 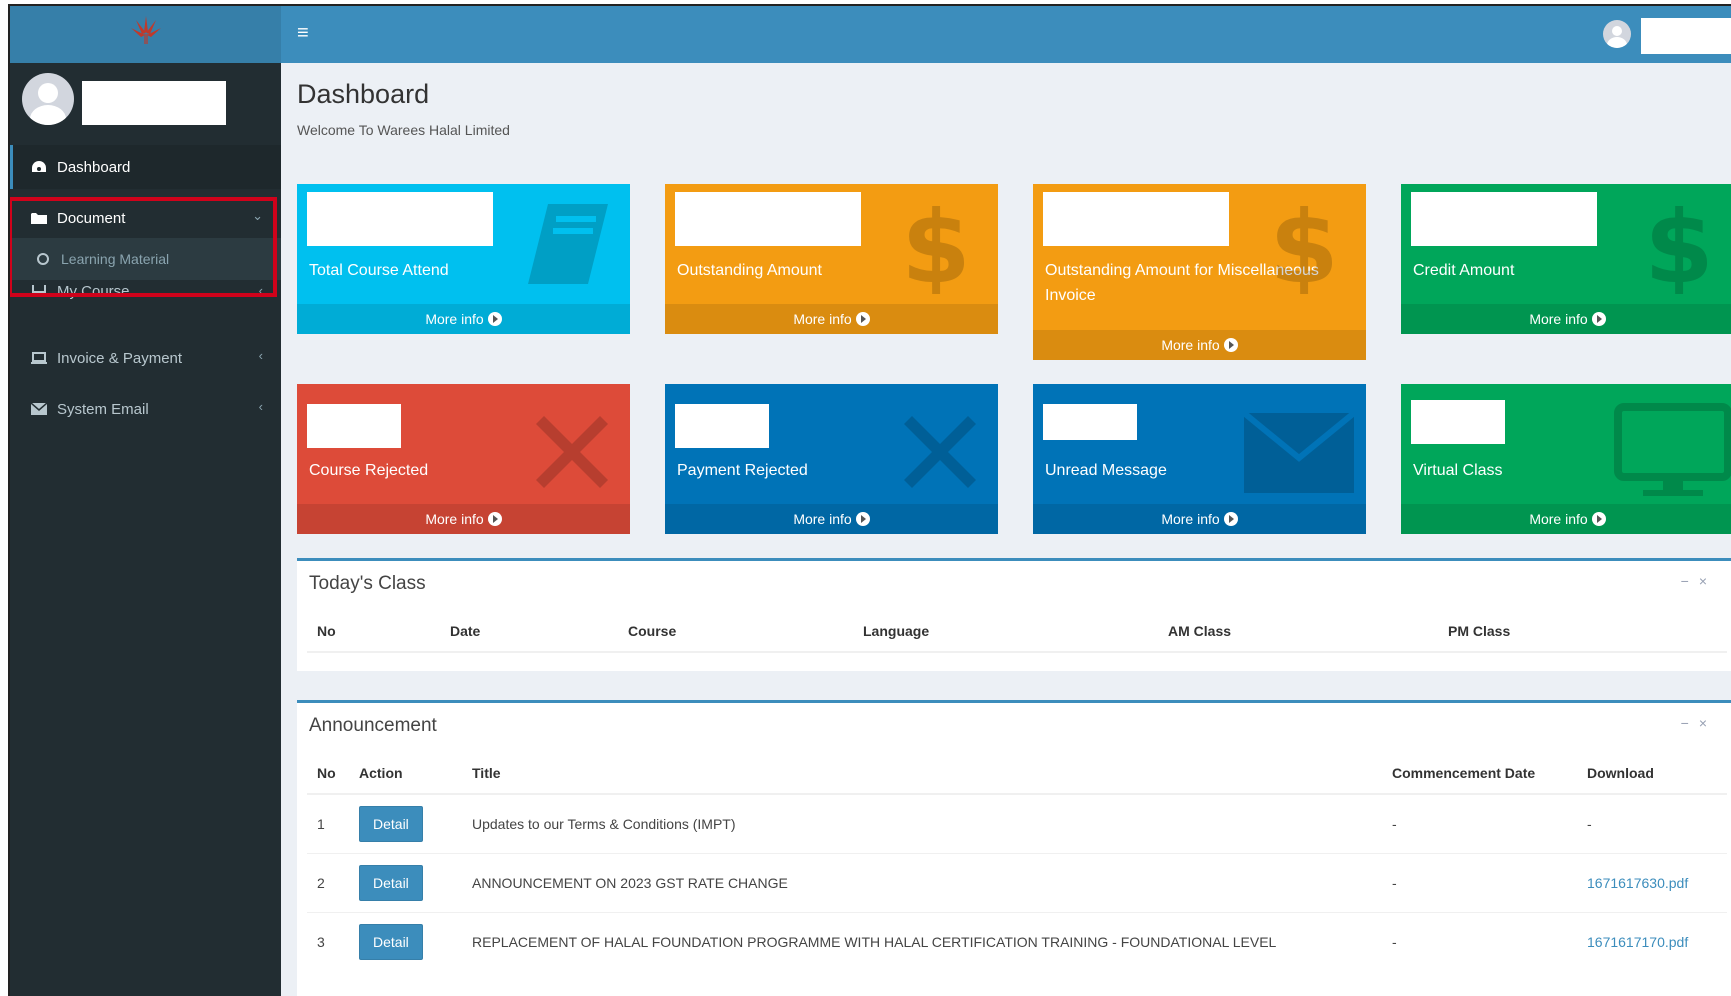 I want to click on panel-title: Today's Class, so click(x=367, y=583).